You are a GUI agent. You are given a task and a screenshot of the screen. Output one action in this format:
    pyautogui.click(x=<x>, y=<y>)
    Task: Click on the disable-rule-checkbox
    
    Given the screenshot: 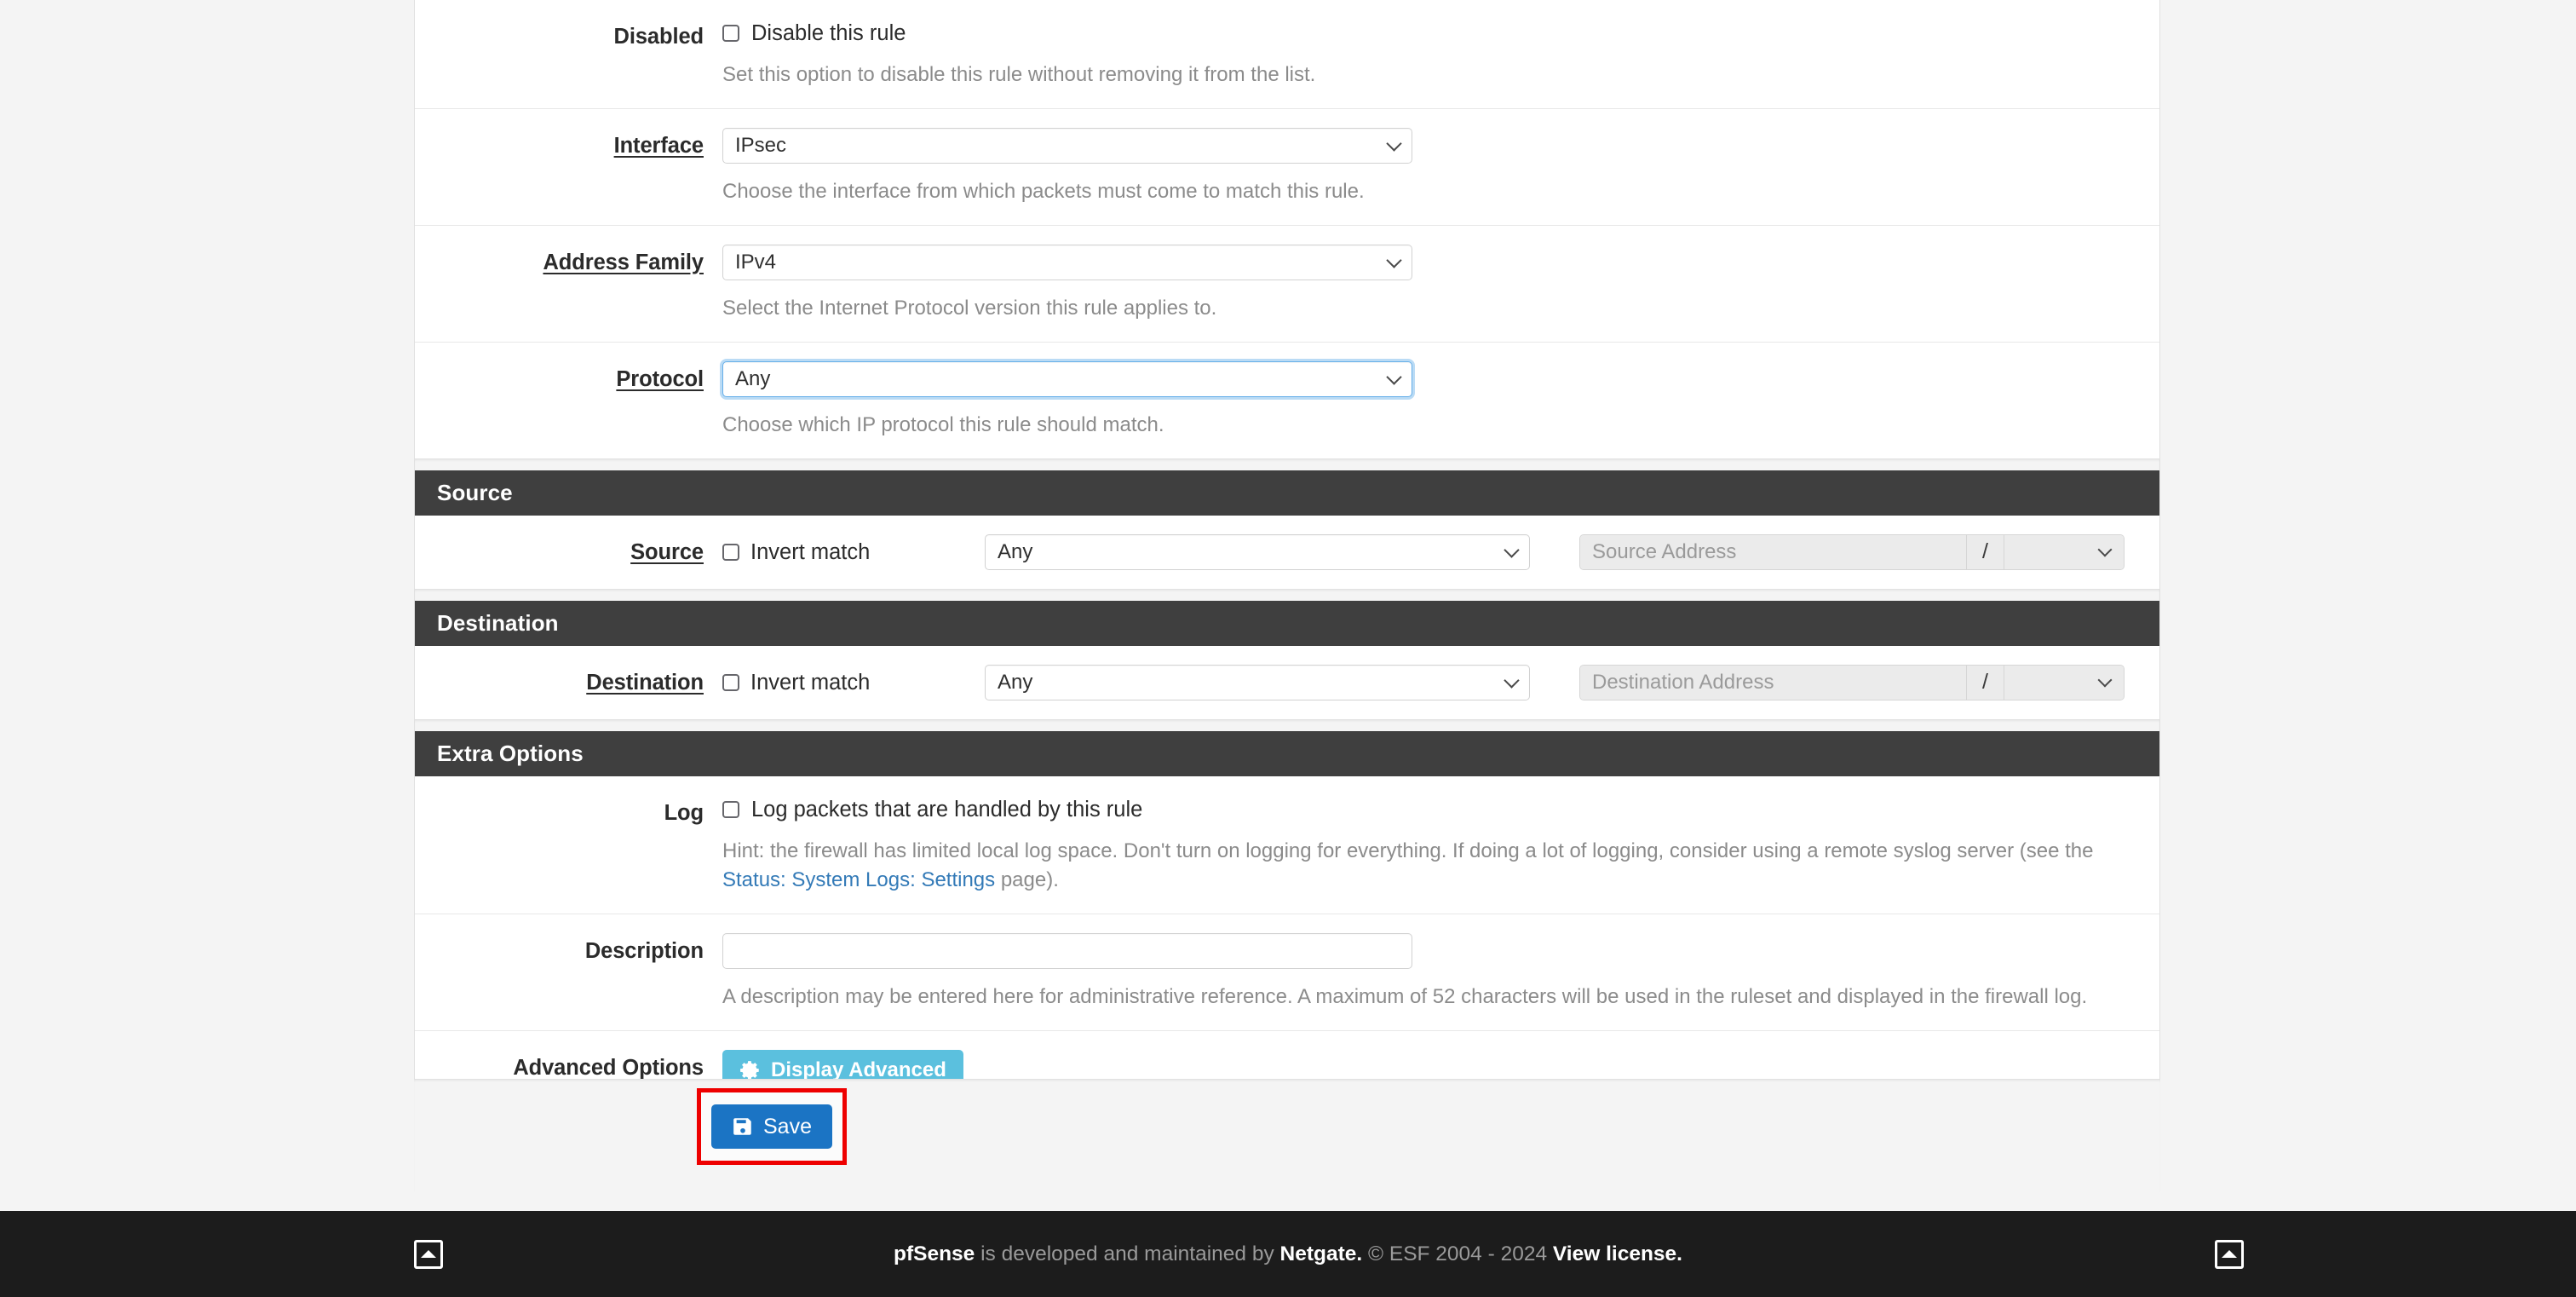 What is the action you would take?
    pyautogui.click(x=730, y=34)
    